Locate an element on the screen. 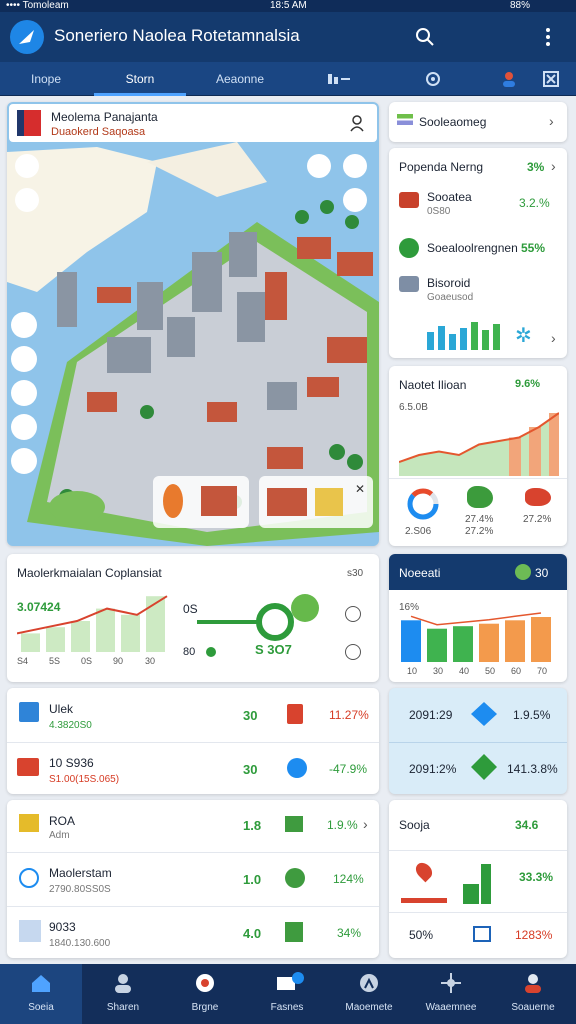  calendar-icon is located at coordinates (24, 427).